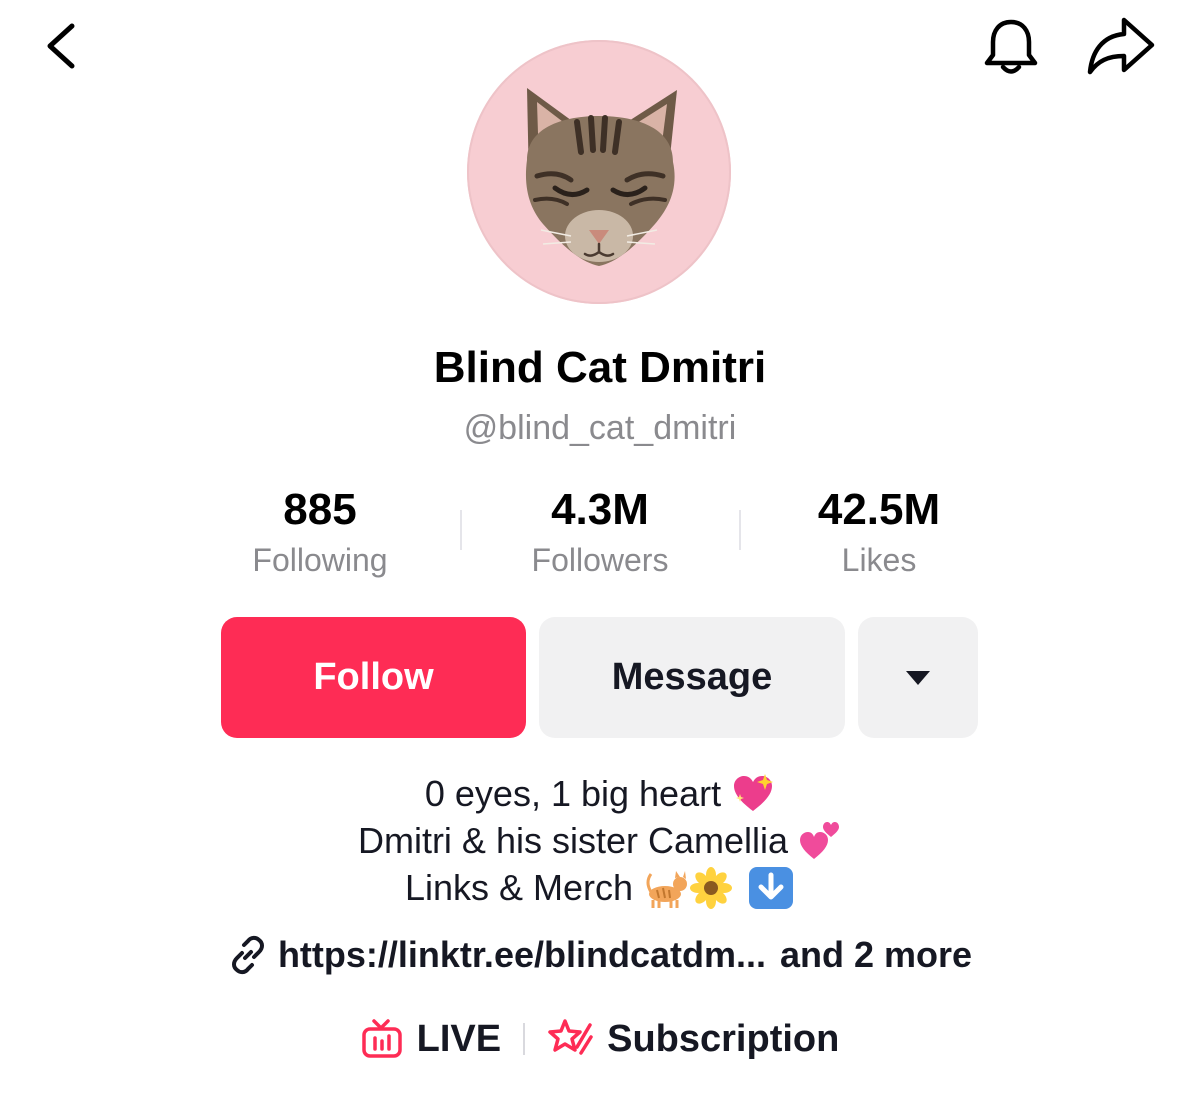  I want to click on follow-button: Follow, so click(373, 677).